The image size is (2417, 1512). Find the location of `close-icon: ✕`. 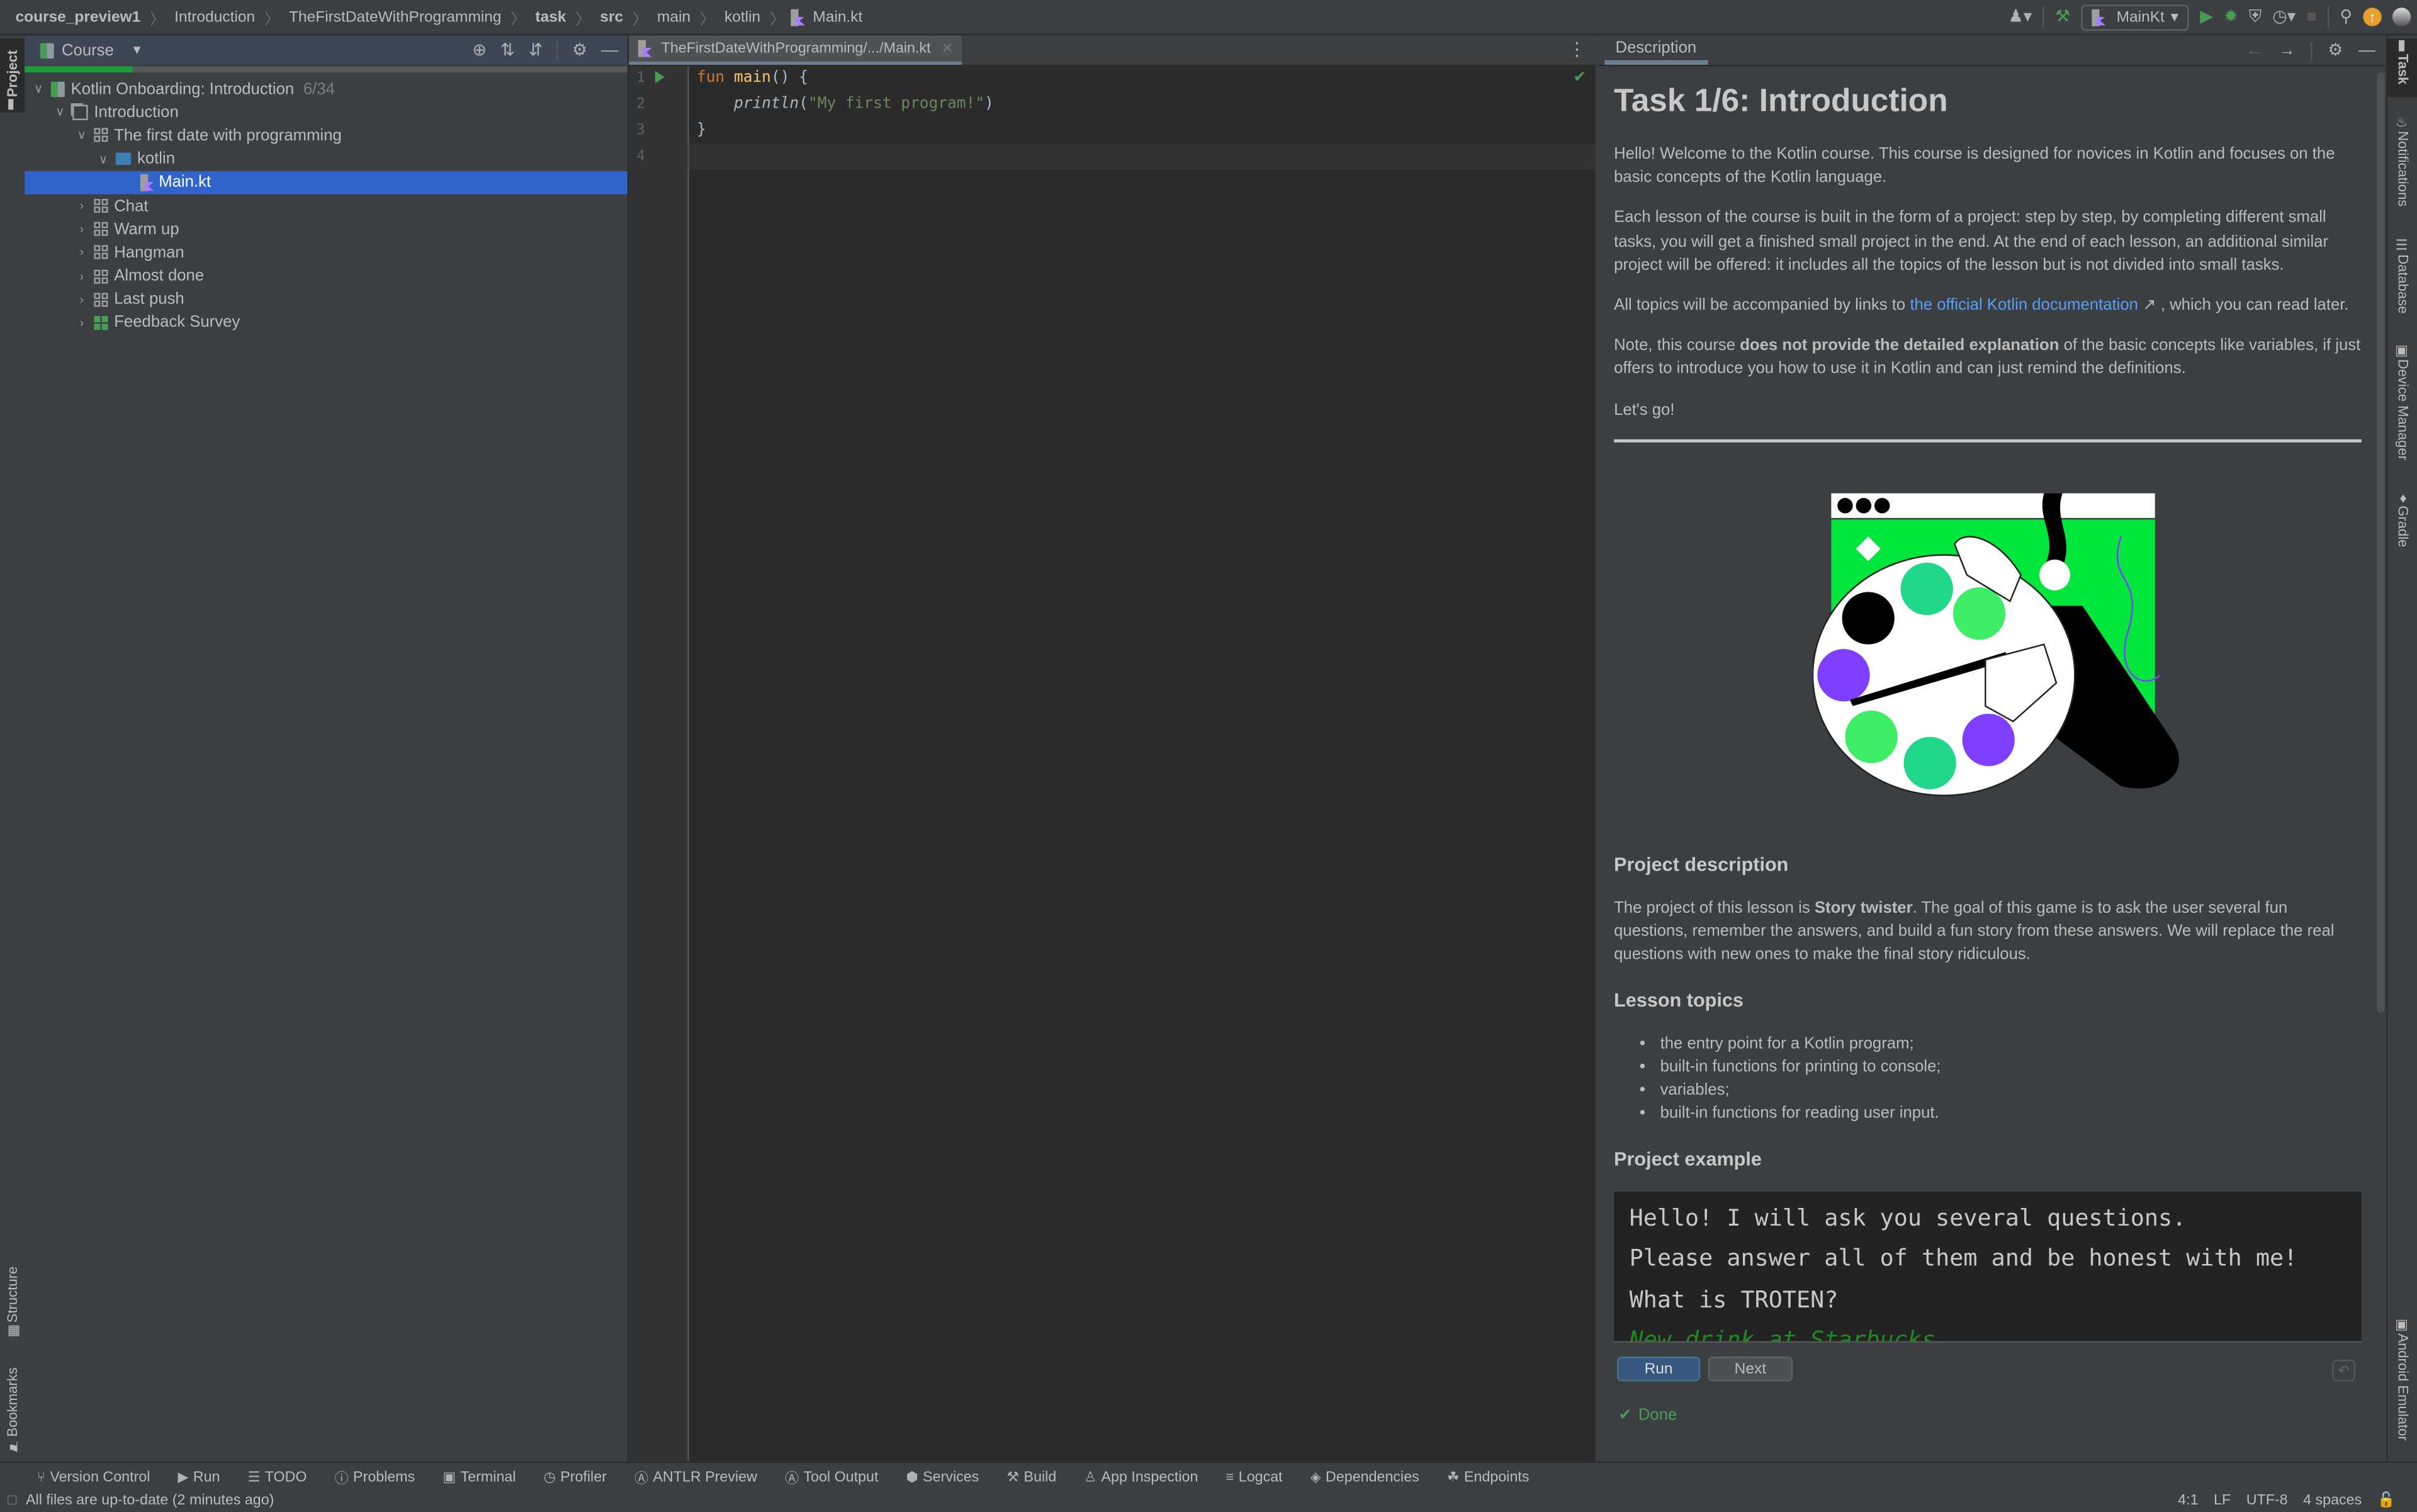

close-icon: ✕ is located at coordinates (947, 48).